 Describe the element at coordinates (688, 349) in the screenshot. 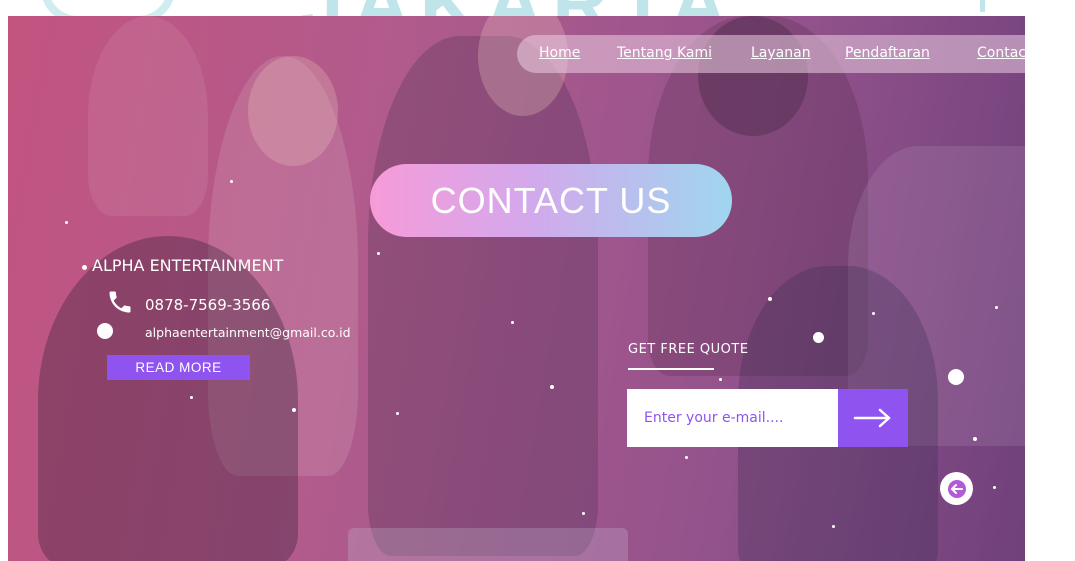

I see `get-free-quote-heading: GET FREE QUOTE` at that location.